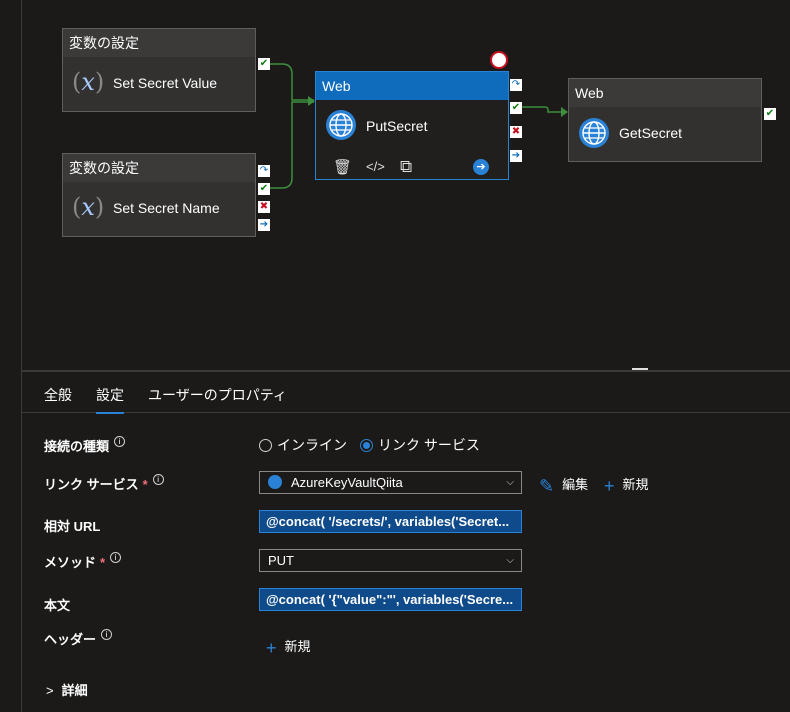 The height and width of the screenshot is (712, 790). Describe the element at coordinates (499, 60) in the screenshot. I see `breakpoint-icon` at that location.